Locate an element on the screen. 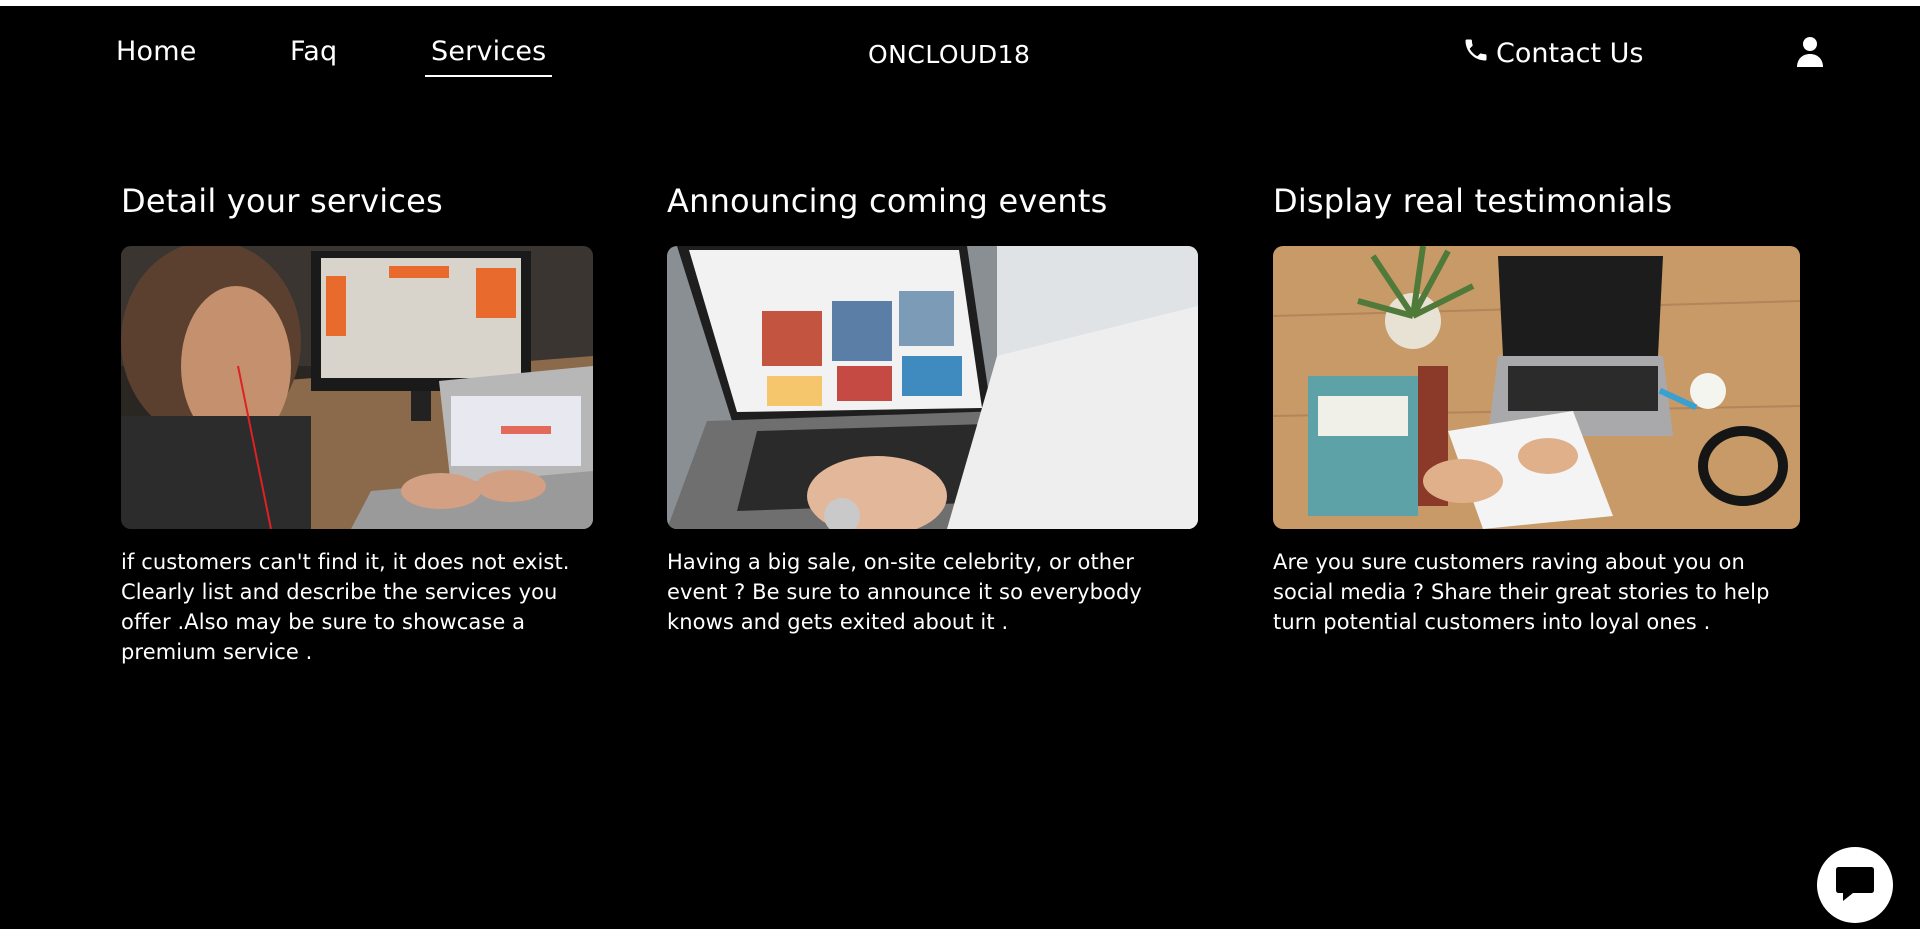 The height and width of the screenshot is (929, 1920). chat-widget-button is located at coordinates (1855, 885).